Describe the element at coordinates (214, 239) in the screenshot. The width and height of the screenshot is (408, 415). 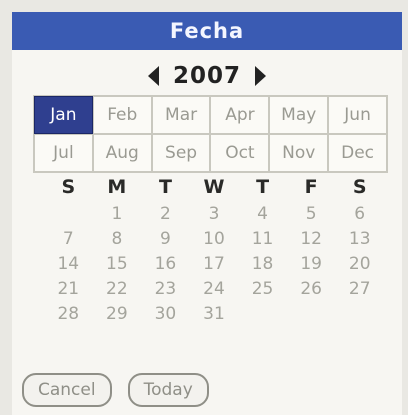
I see `day-cell: 10` at that location.